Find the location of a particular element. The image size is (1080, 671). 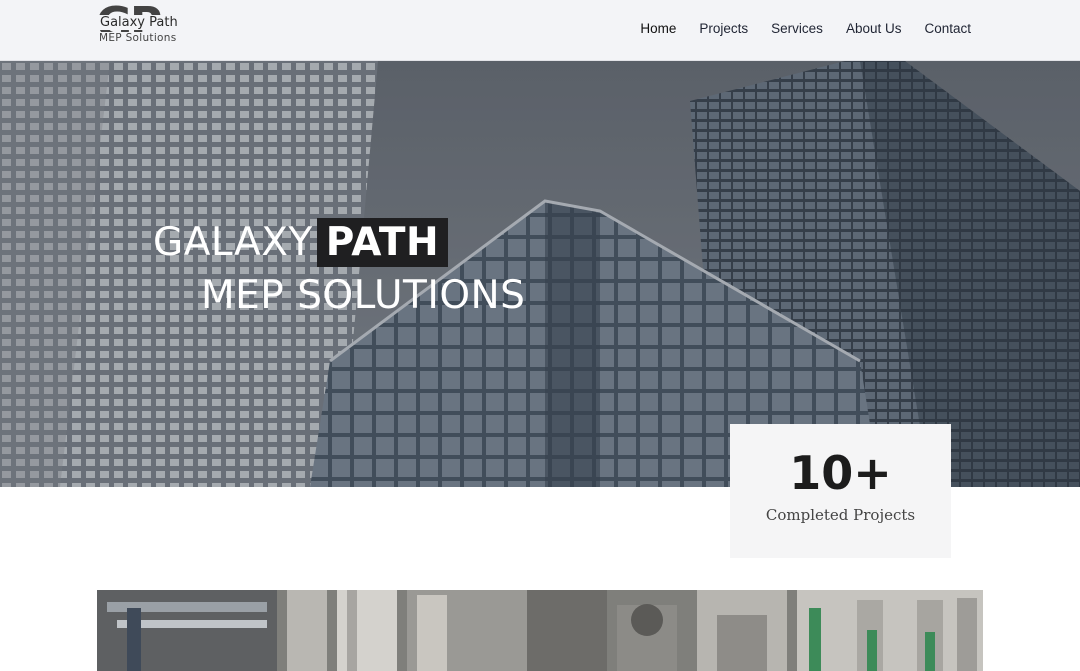

hero-title-line2: MEP SOLUTIONS is located at coordinates (363, 295).